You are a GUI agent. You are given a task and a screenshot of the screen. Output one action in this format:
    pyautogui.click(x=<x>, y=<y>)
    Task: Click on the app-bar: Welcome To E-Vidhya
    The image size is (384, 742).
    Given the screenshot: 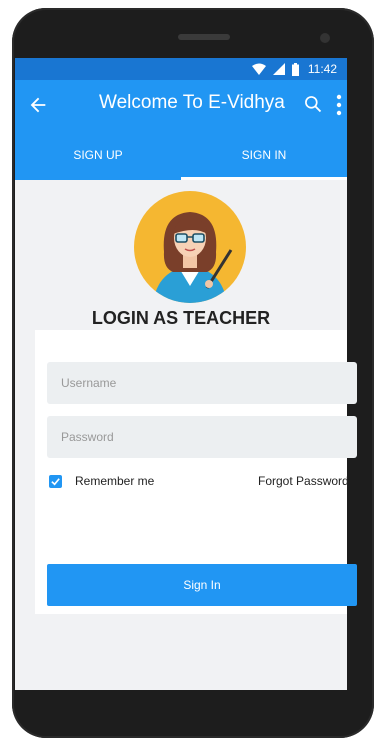 What is the action you would take?
    pyautogui.click(x=181, y=105)
    